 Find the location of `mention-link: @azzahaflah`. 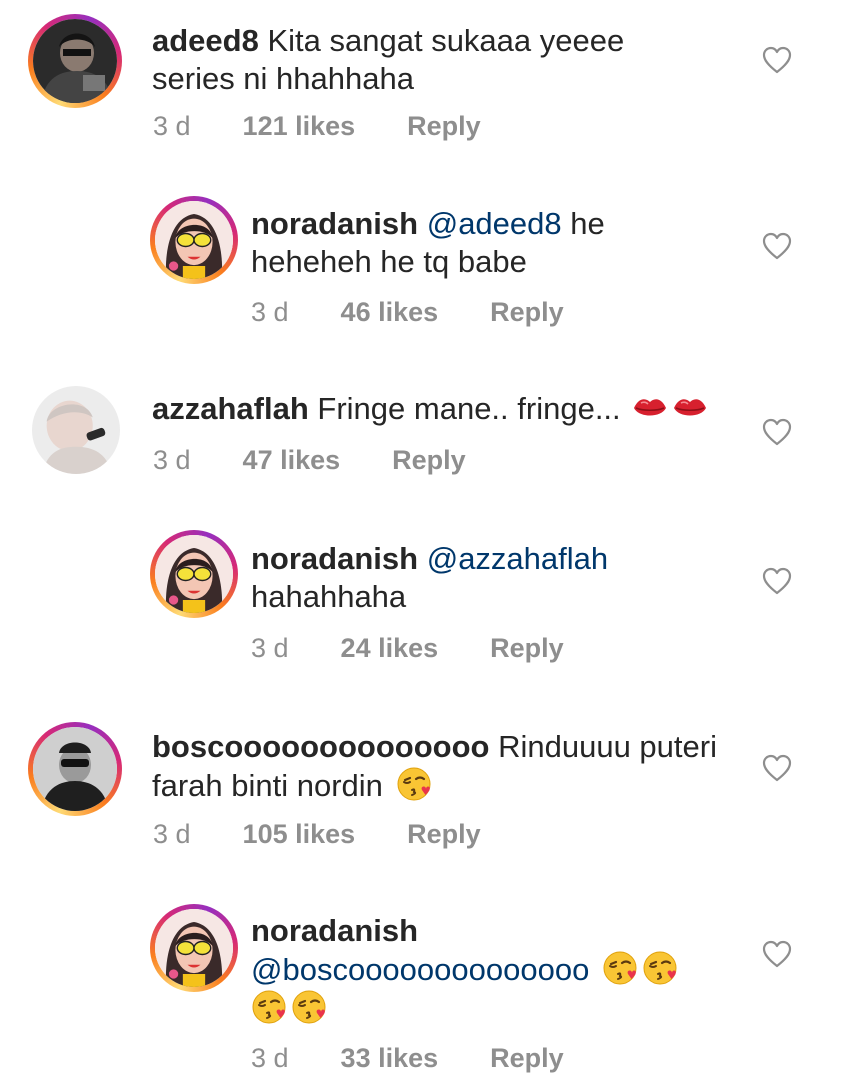

mention-link: @azzahaflah is located at coordinates (517, 558).